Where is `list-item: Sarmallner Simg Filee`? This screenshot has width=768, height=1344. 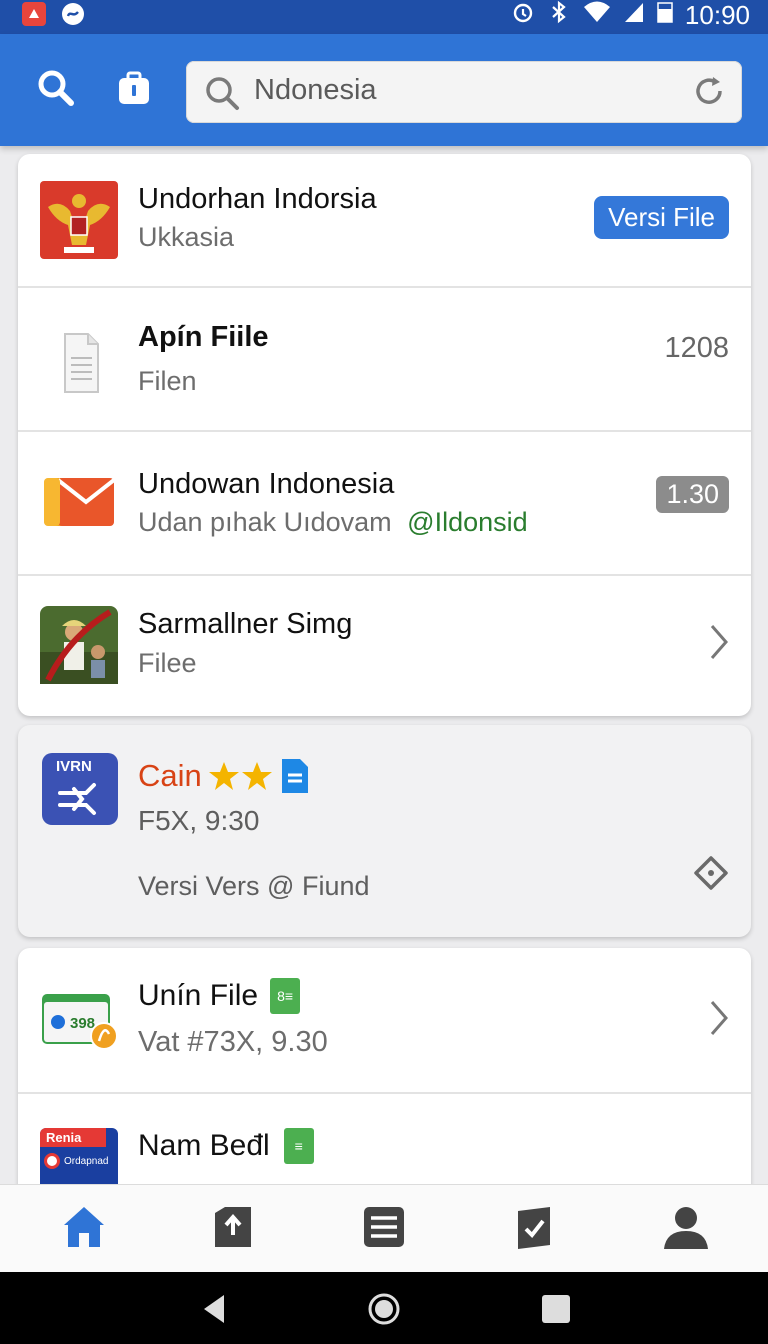 list-item: Sarmallner Simg Filee is located at coordinates (384, 646).